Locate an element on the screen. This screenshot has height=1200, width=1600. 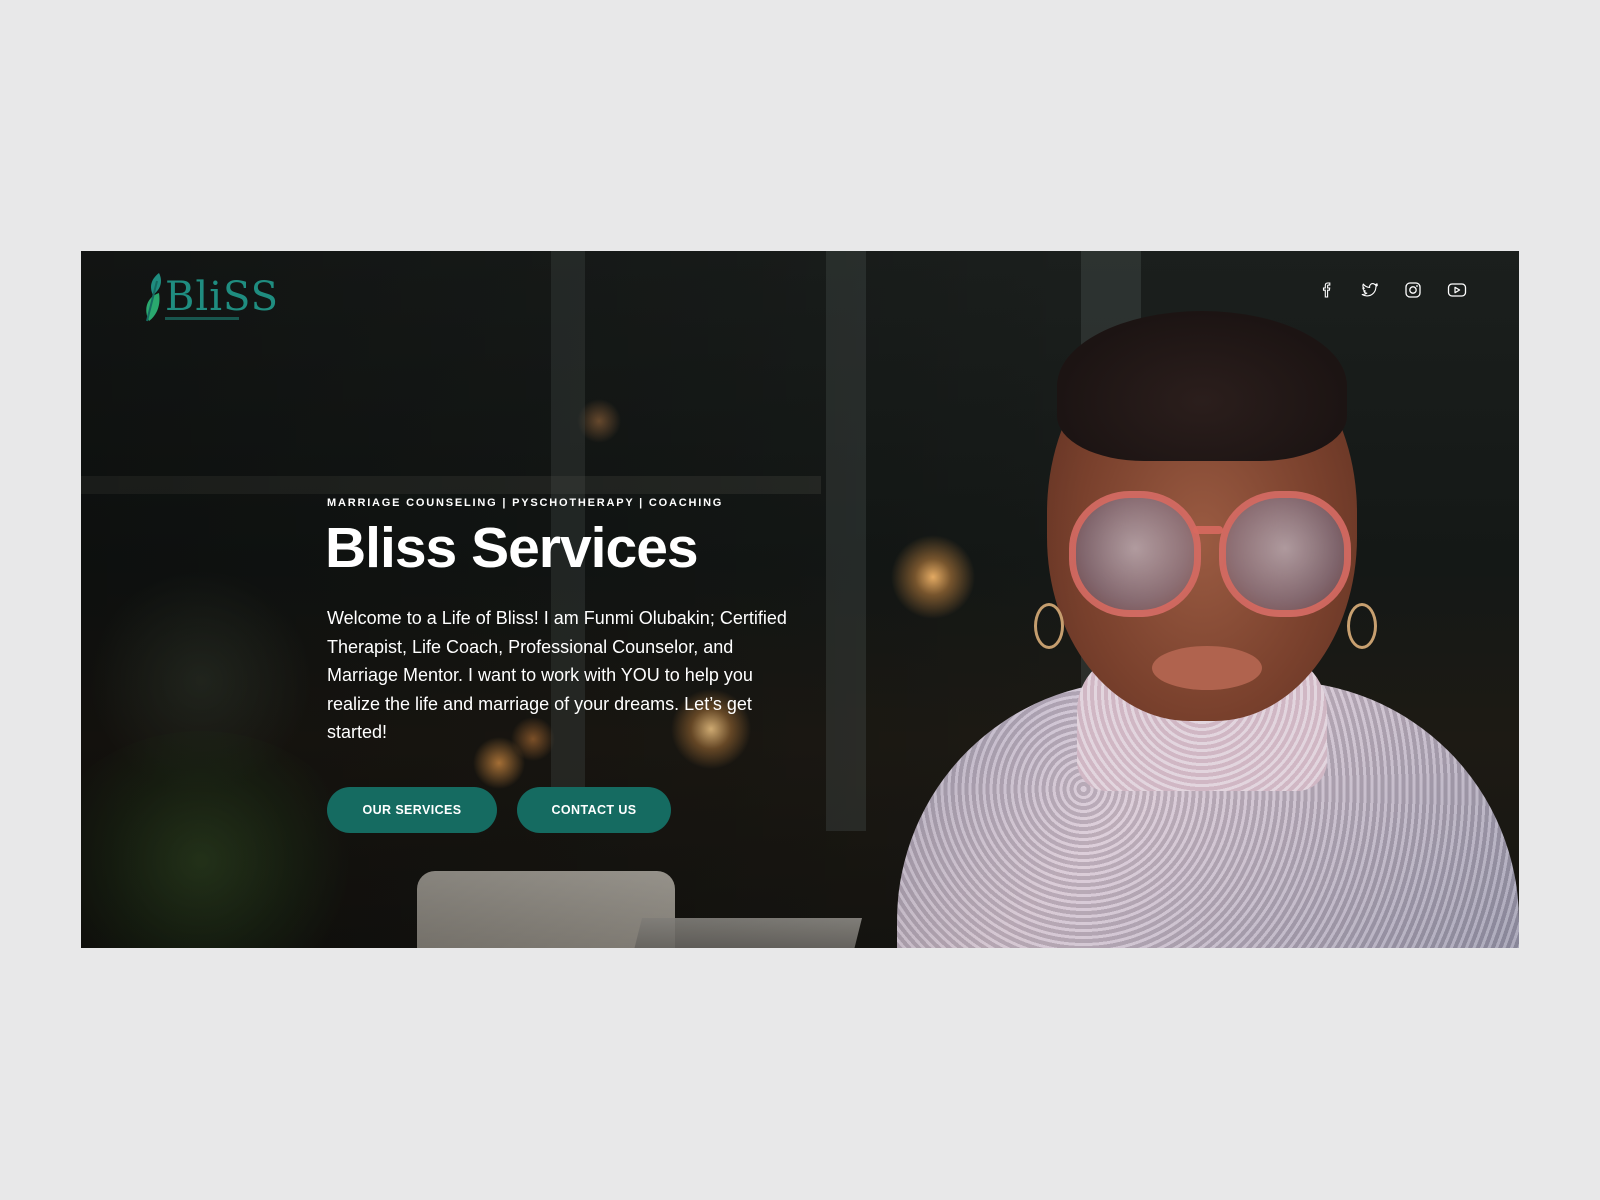
instagram-icon is located at coordinates (1413, 290).